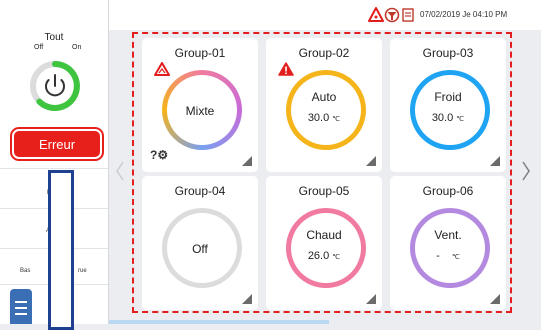  I want to click on error-button: Erreur, so click(57, 144).